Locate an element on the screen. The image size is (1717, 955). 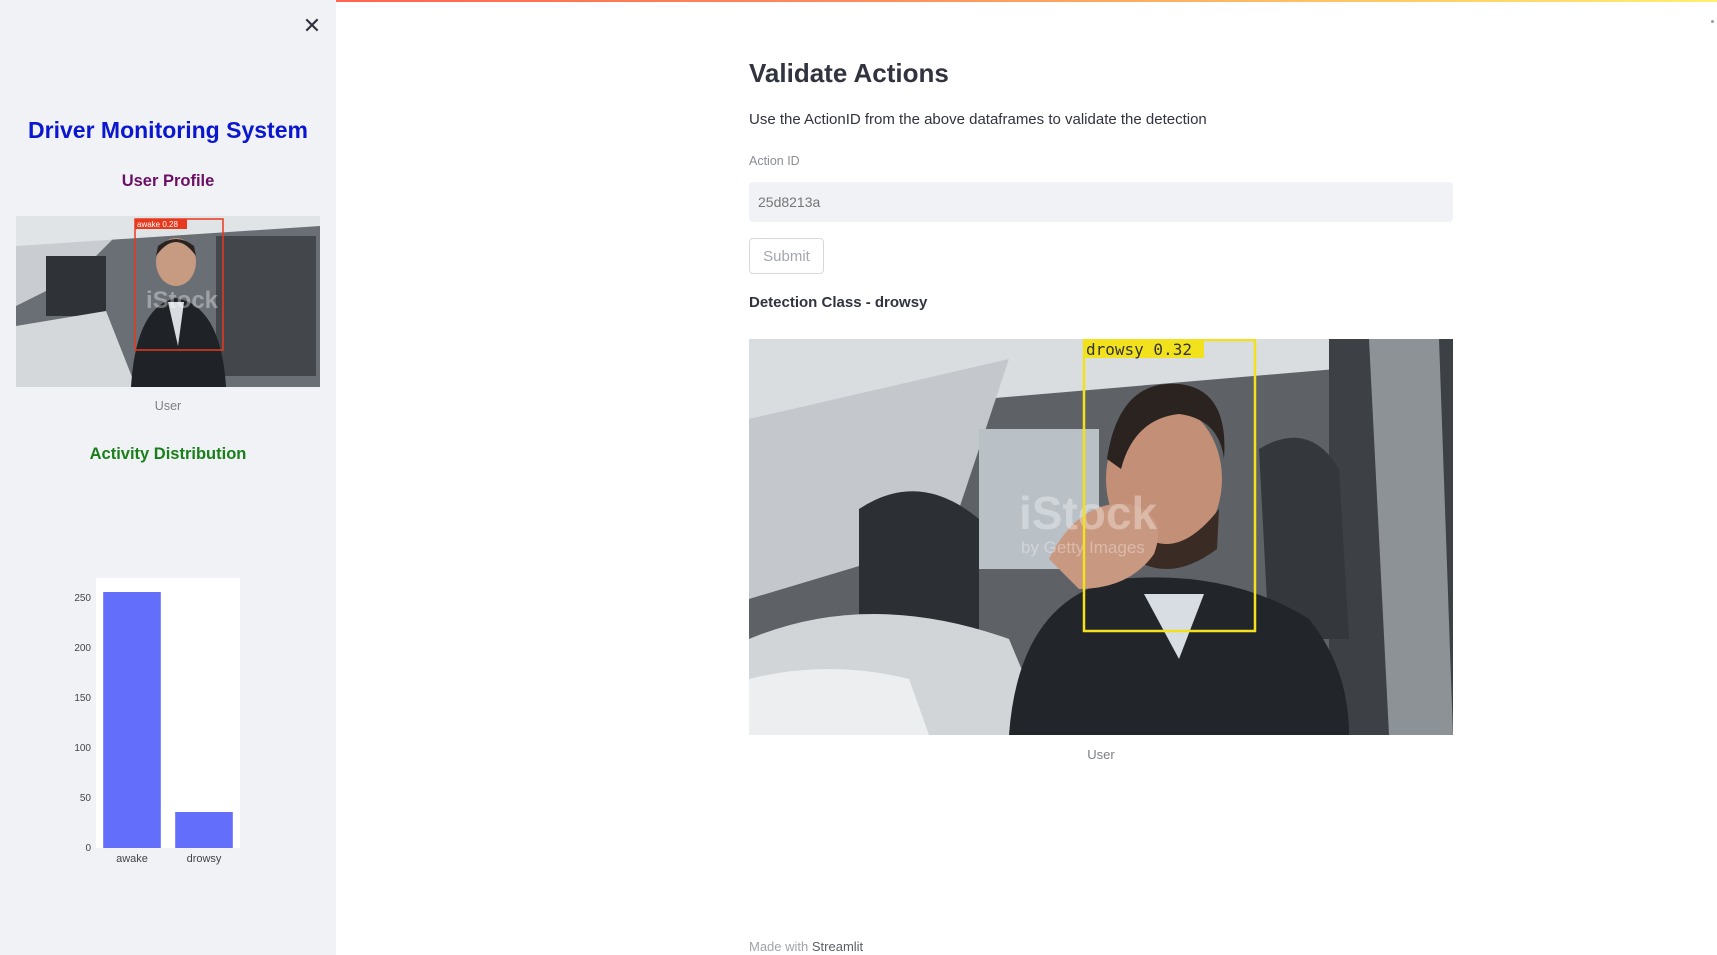
streamlit-link: Streamlit is located at coordinates (837, 946).